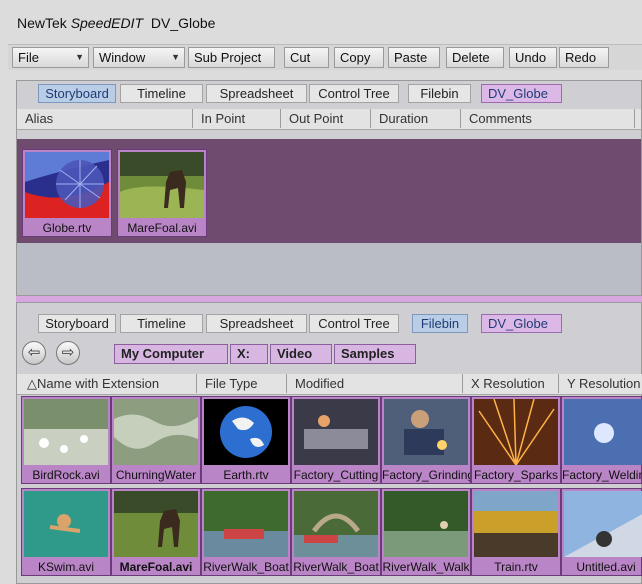 The height and width of the screenshot is (584, 642). What do you see at coordinates (66, 475) in the screenshot?
I see `file-label: BirdRock.avi` at bounding box center [66, 475].